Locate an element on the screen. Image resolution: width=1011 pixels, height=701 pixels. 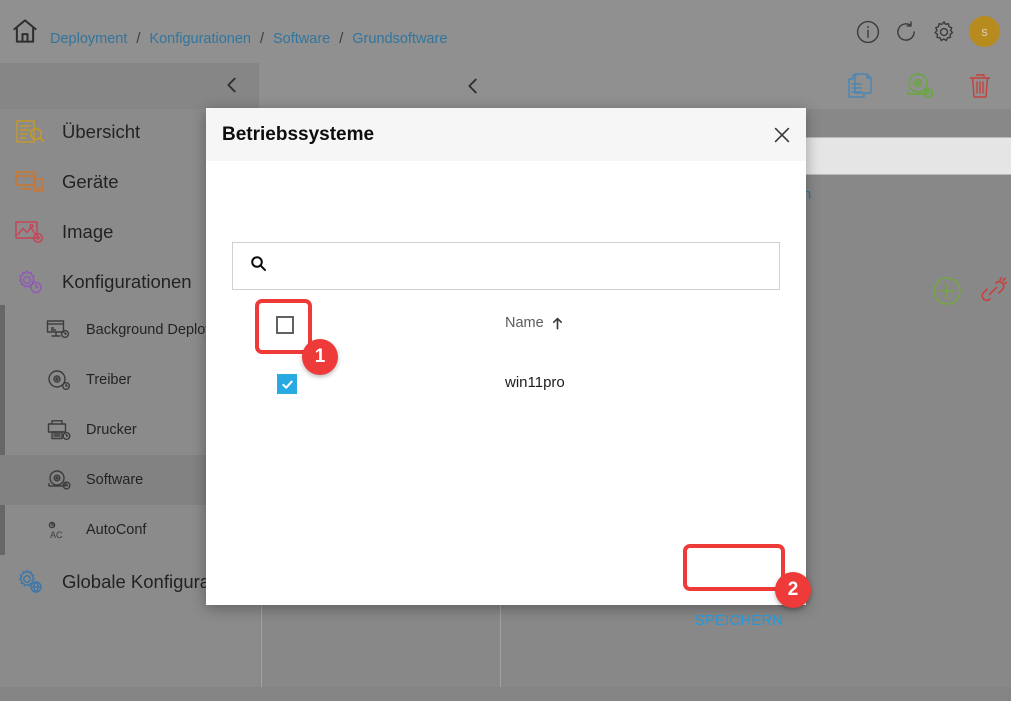
column-header-name: Name is located at coordinates (534, 323).